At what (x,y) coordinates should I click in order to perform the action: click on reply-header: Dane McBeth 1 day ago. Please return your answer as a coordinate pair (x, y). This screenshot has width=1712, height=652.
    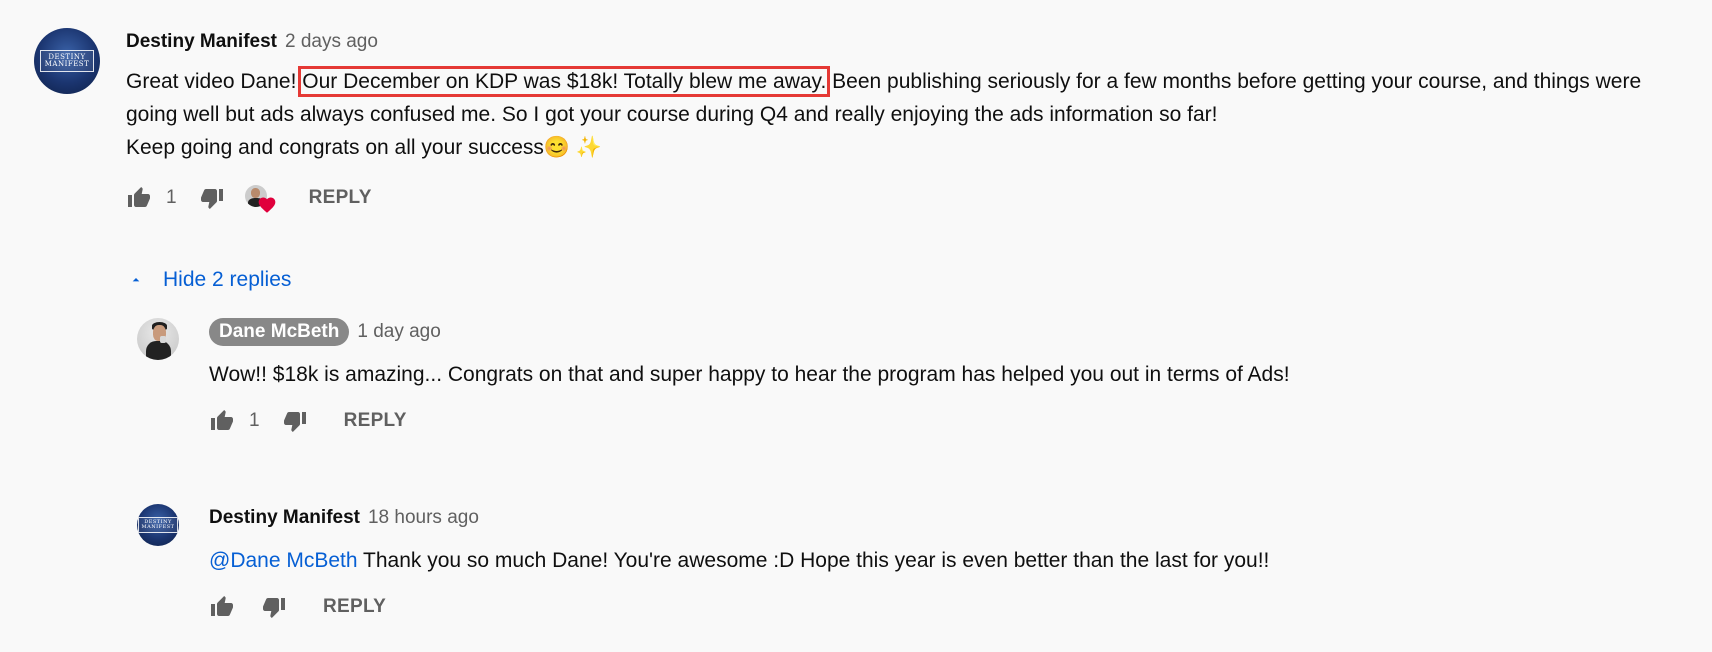
    Looking at the image, I should click on (749, 332).